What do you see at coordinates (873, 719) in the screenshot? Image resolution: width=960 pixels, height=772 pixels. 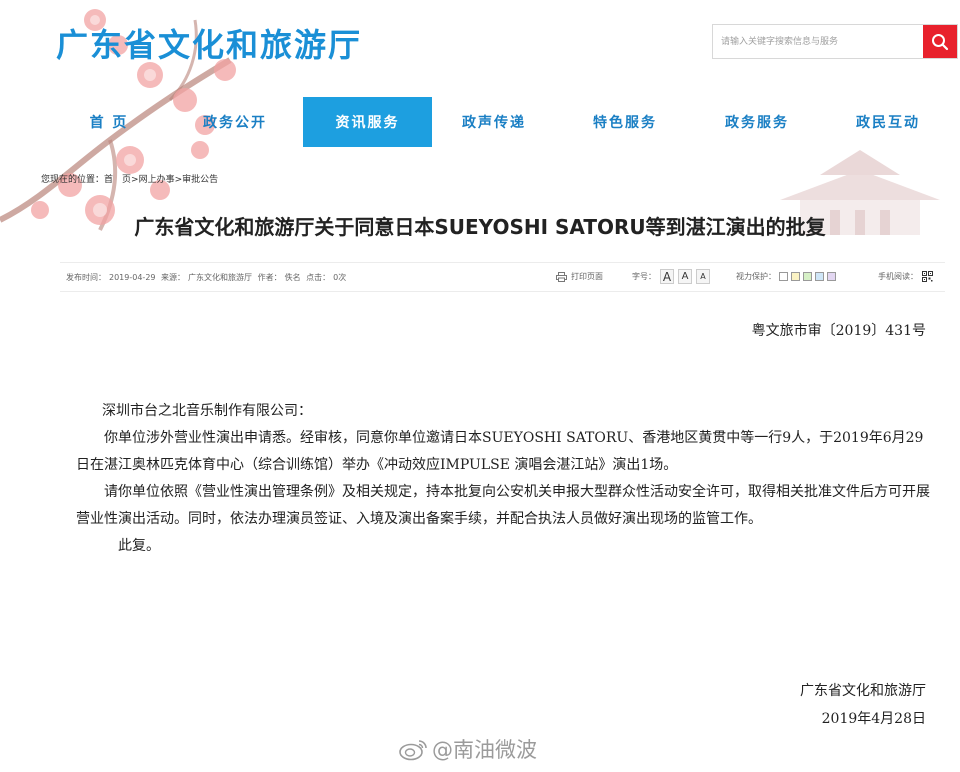 I see `sign-date: 2019年4月28日` at bounding box center [873, 719].